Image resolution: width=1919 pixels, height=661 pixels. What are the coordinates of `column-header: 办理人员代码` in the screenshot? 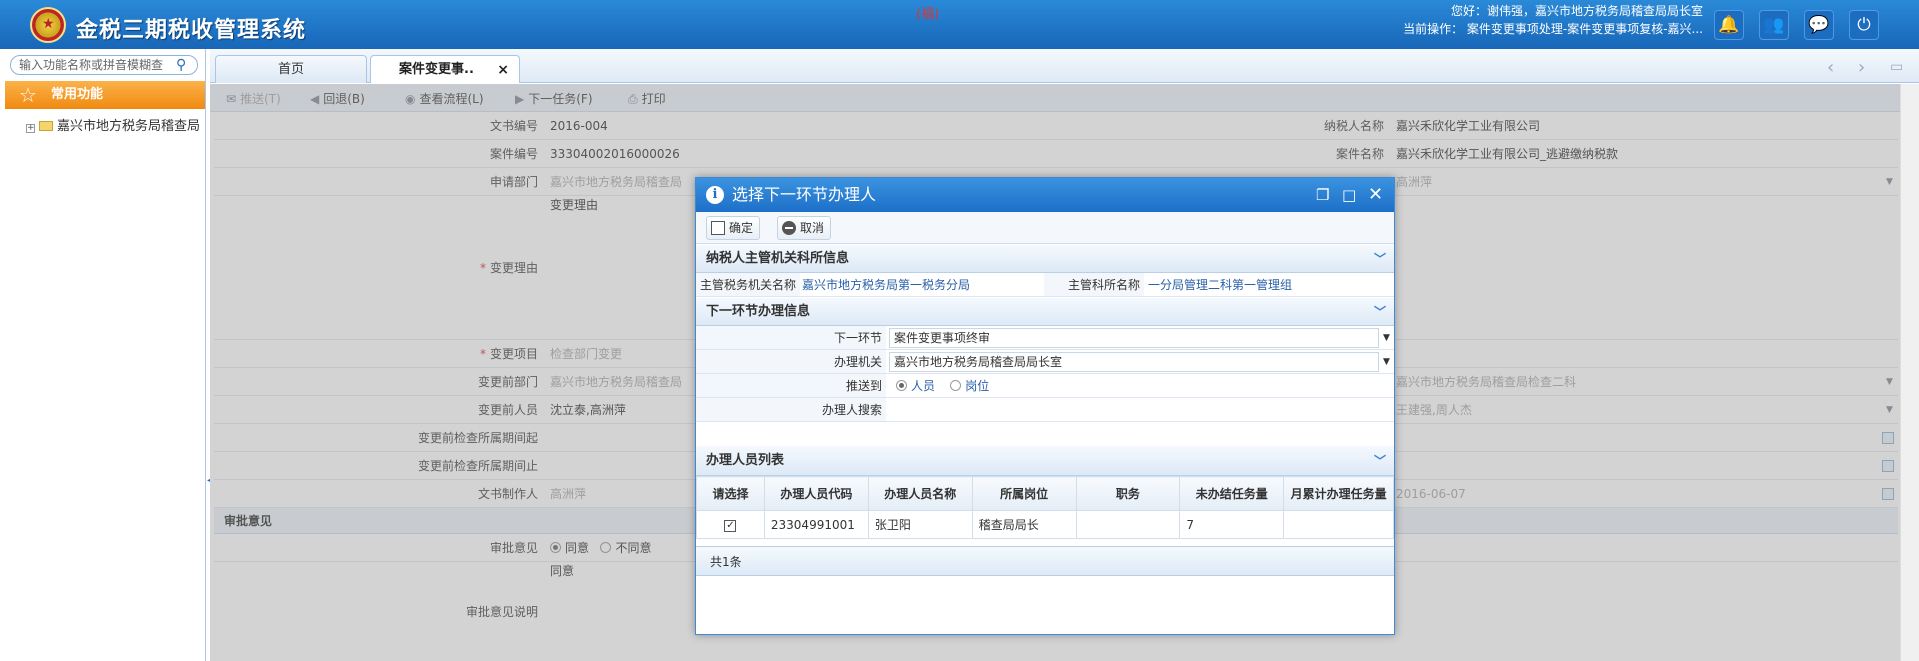 It's located at (816, 493).